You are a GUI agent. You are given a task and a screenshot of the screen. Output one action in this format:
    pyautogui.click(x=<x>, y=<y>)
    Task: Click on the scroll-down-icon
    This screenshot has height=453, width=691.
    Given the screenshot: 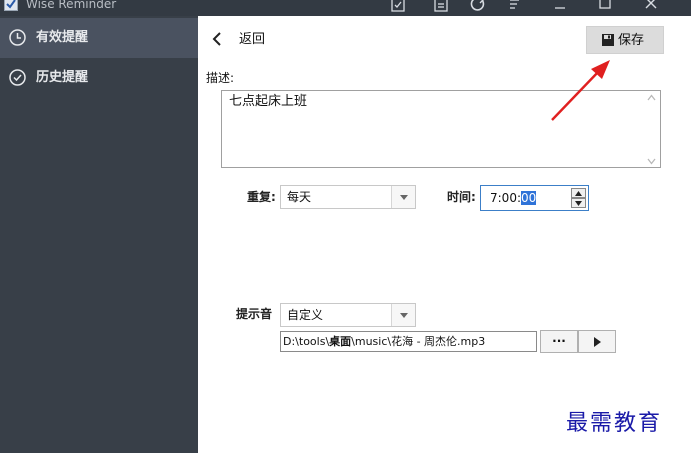 What is the action you would take?
    pyautogui.click(x=651, y=161)
    